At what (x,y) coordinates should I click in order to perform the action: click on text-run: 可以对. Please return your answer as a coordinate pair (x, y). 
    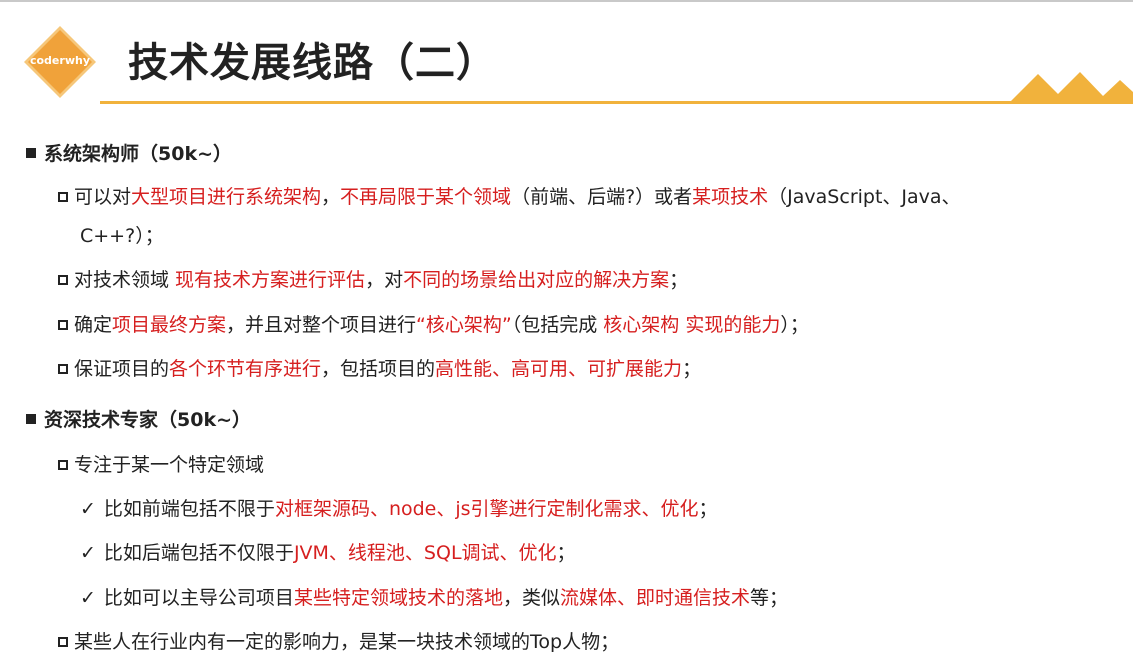
    Looking at the image, I should click on (103, 197).